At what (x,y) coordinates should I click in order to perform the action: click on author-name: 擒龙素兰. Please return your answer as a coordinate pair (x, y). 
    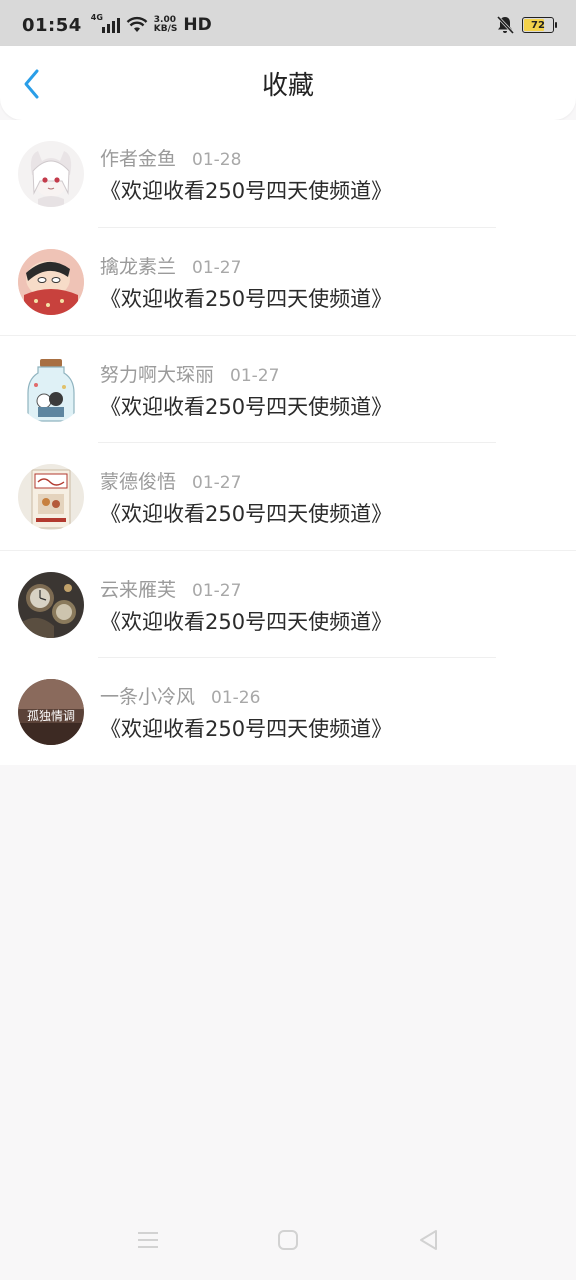
    Looking at the image, I should click on (138, 266).